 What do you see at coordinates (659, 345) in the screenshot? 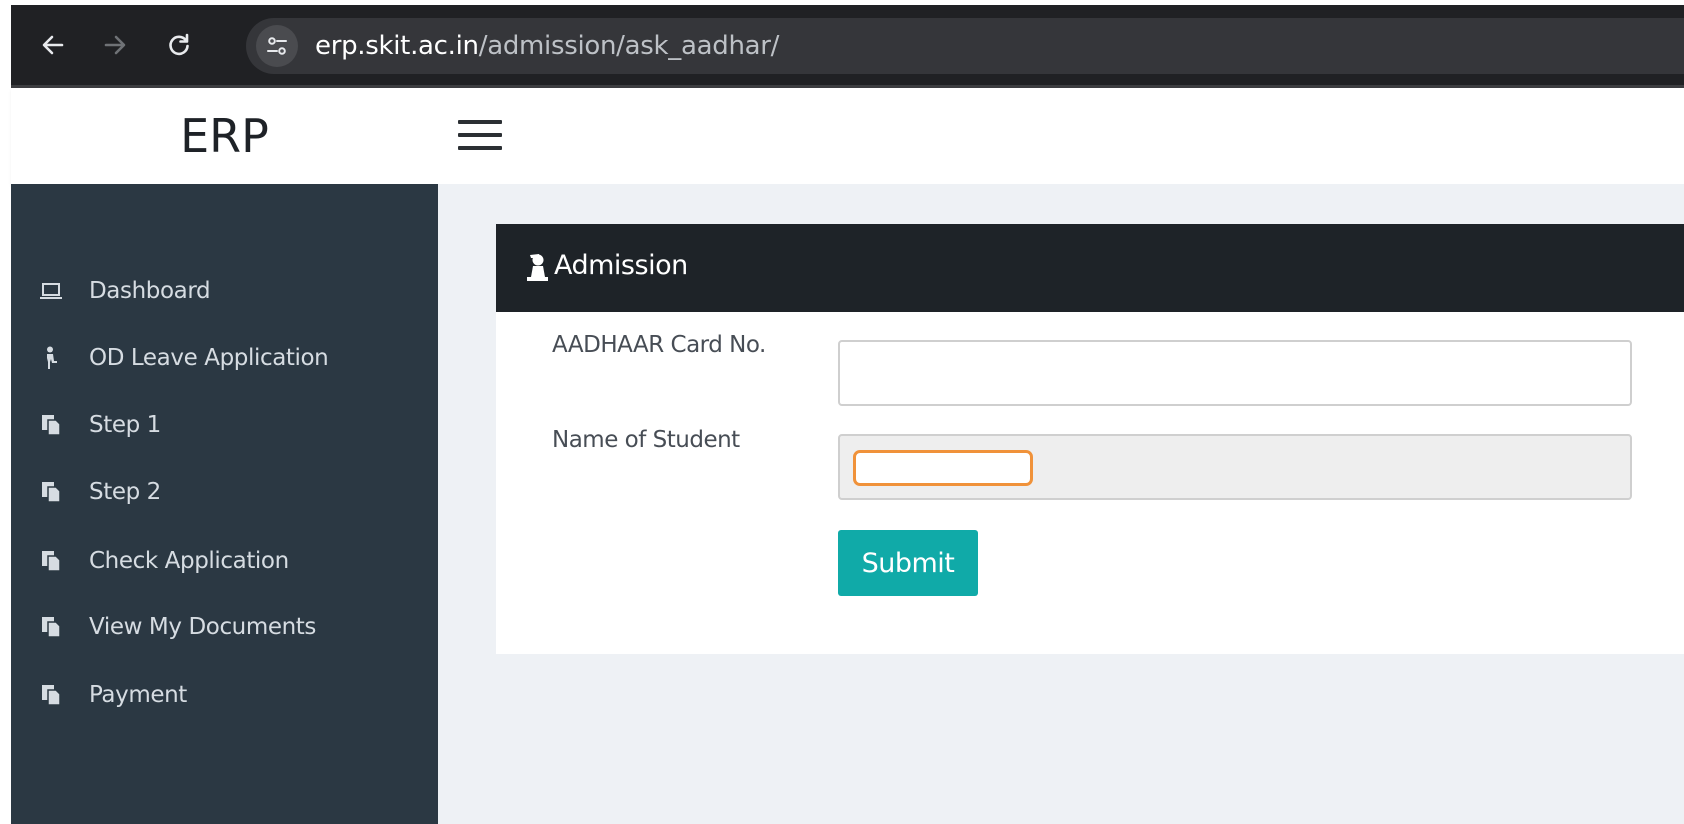
I see `aadhaar-label: AADHAAR Card No.` at bounding box center [659, 345].